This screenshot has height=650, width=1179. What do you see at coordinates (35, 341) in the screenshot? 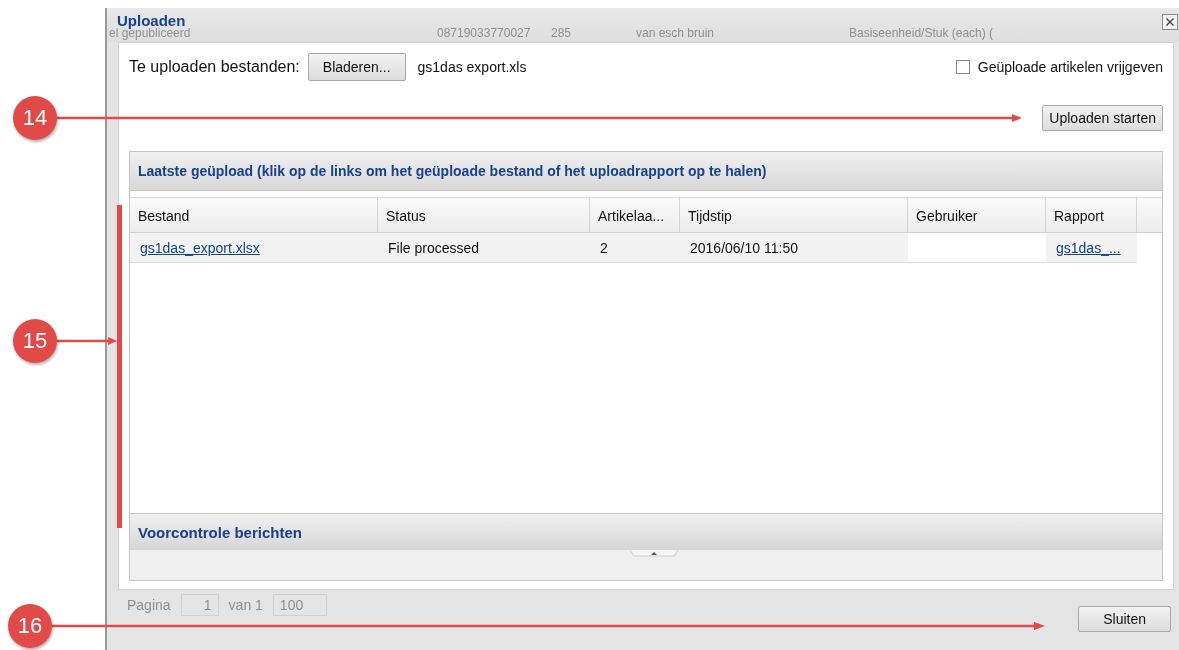
I see `callout-marker: 15` at bounding box center [35, 341].